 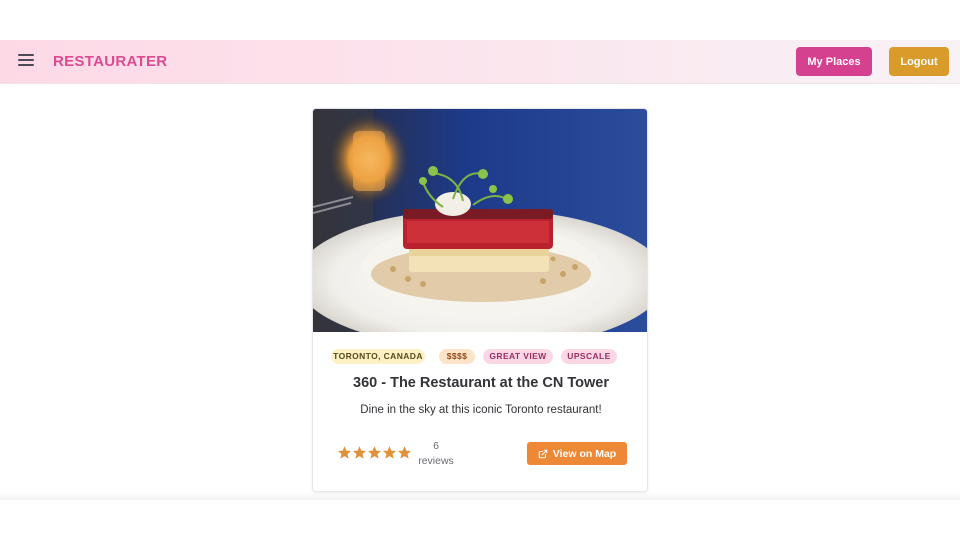 I want to click on hamburger-menu-icon, so click(x=26, y=62).